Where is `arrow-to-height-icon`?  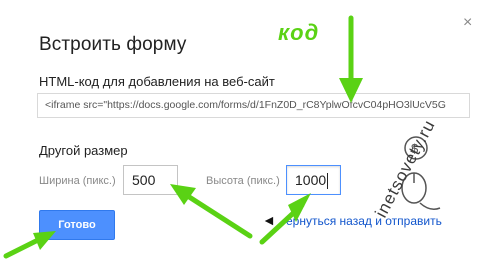
arrow-to-height-icon is located at coordinates (285, 219).